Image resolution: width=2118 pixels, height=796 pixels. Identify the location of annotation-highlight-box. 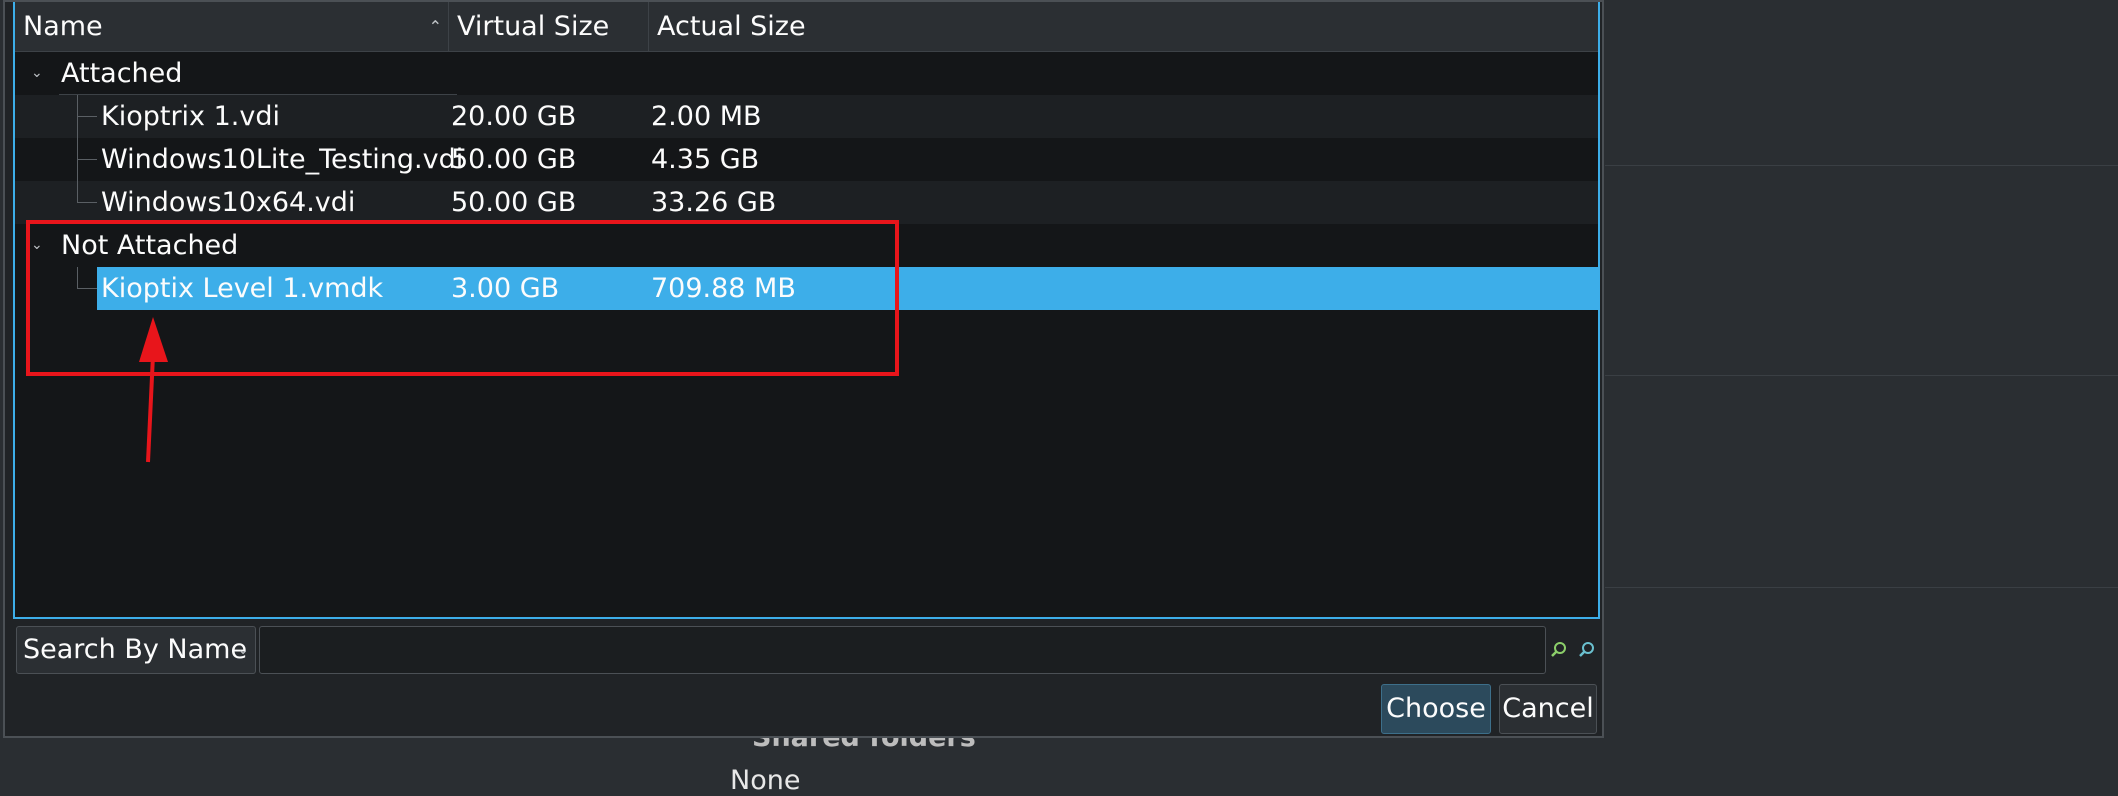
(462, 298).